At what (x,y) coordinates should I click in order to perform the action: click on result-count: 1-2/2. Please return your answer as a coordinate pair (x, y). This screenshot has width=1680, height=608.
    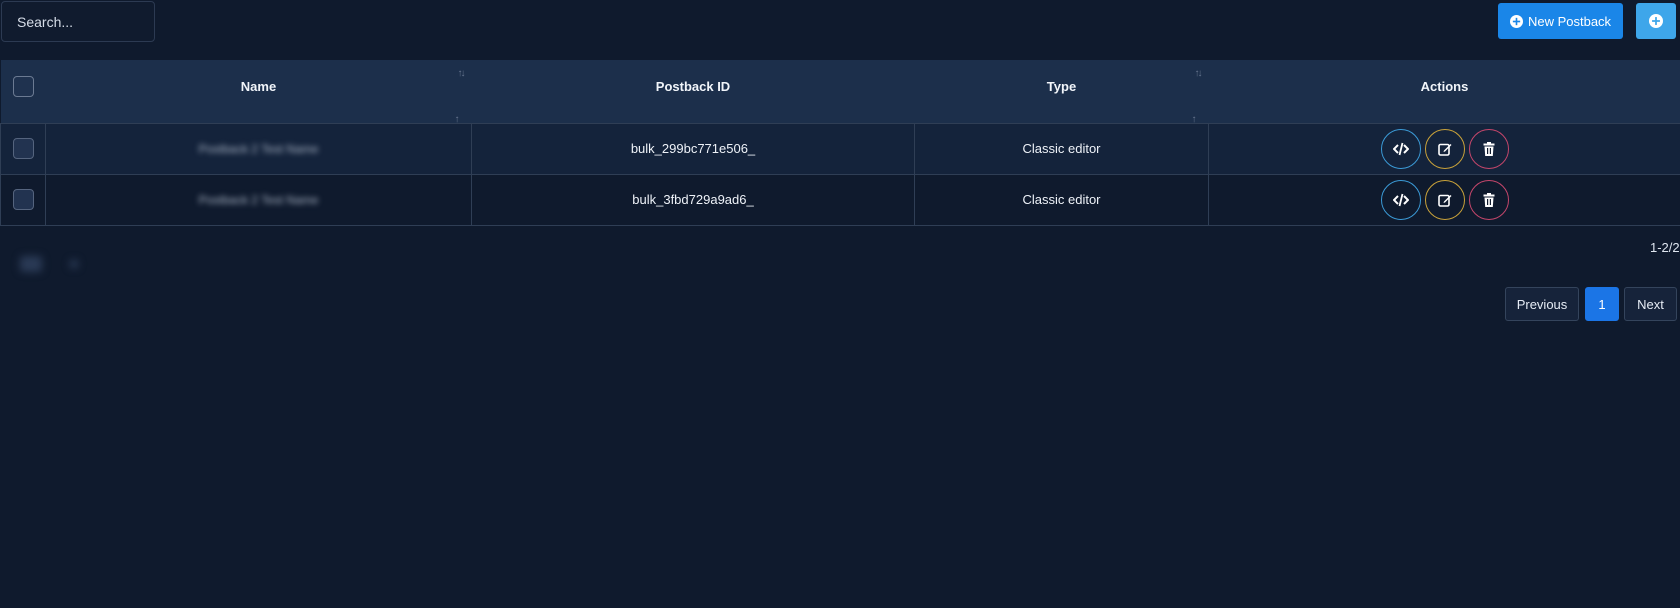
    Looking at the image, I should click on (1665, 247).